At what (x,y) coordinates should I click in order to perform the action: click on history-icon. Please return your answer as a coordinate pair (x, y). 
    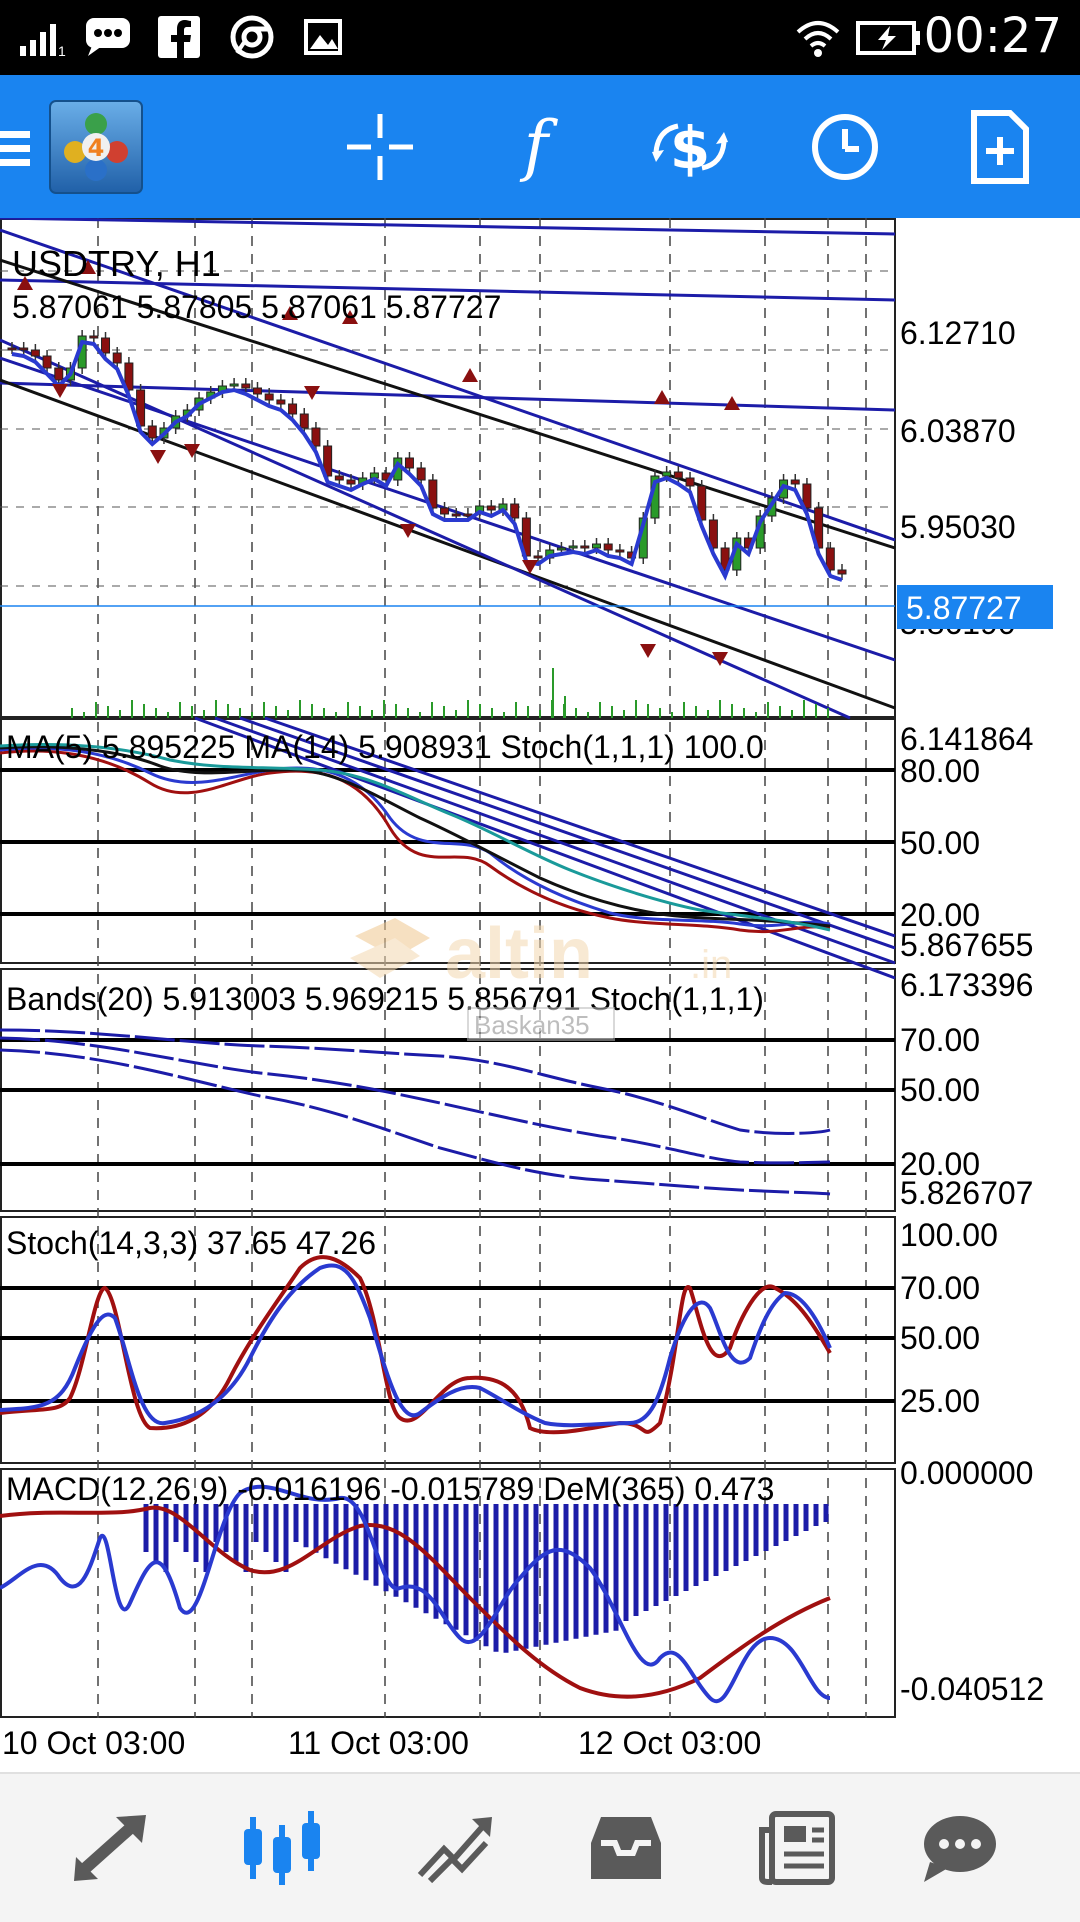
    Looking at the image, I should click on (626, 1848).